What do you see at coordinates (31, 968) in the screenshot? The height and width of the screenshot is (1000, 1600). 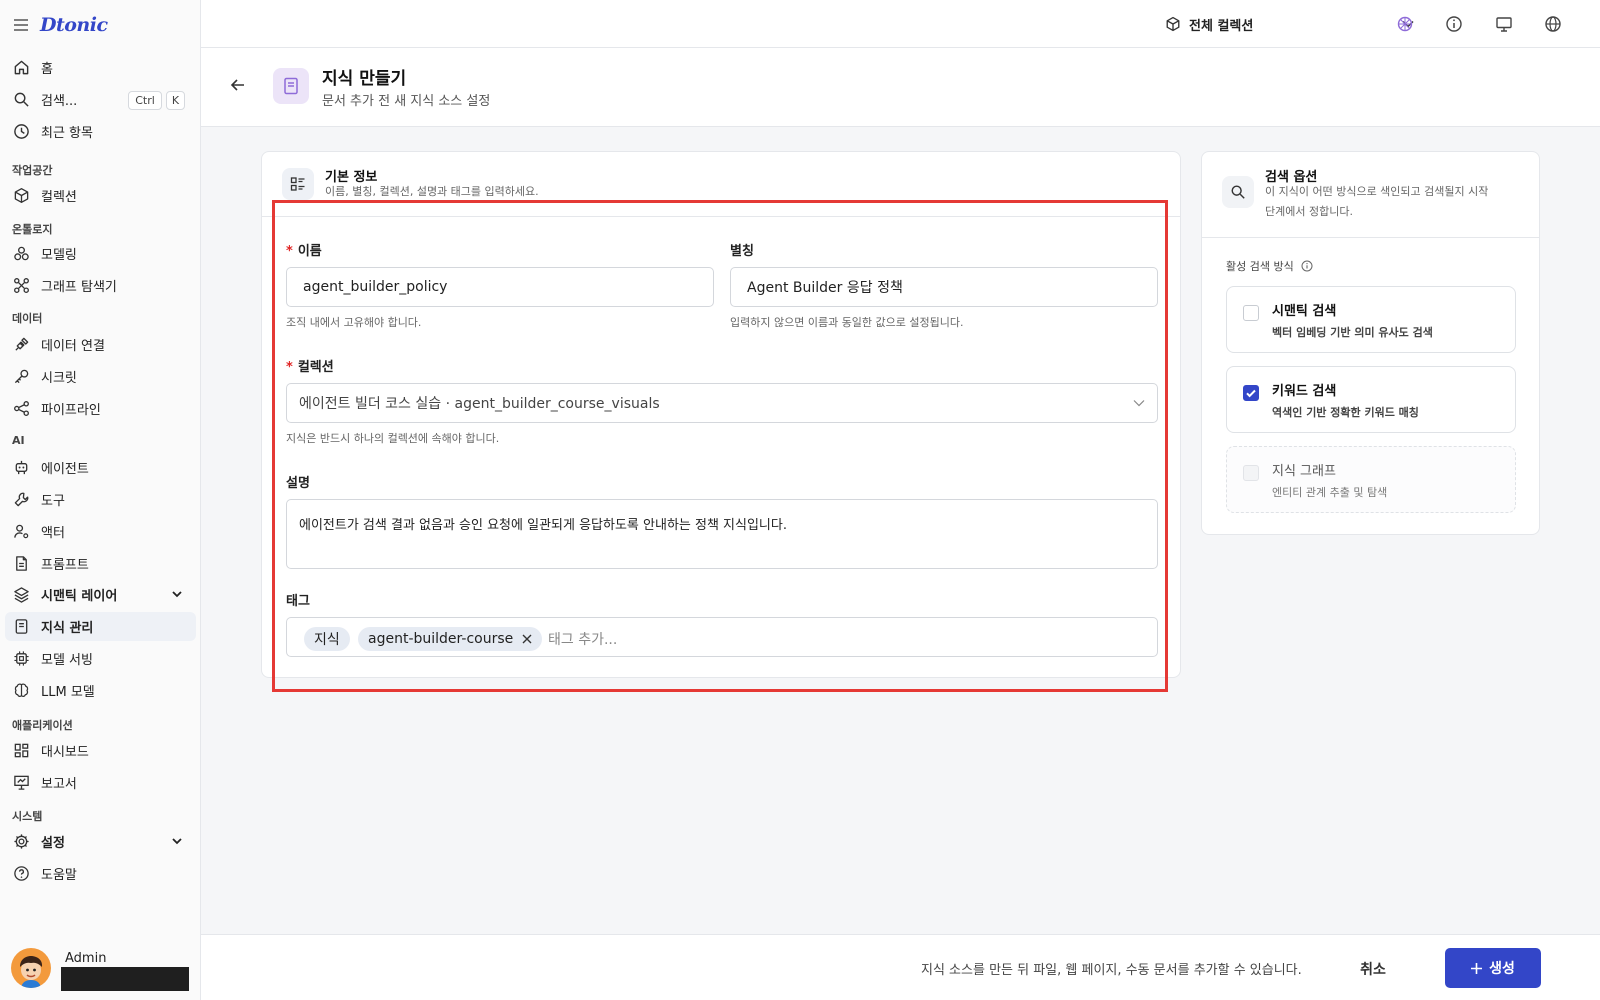 I see `avatar` at bounding box center [31, 968].